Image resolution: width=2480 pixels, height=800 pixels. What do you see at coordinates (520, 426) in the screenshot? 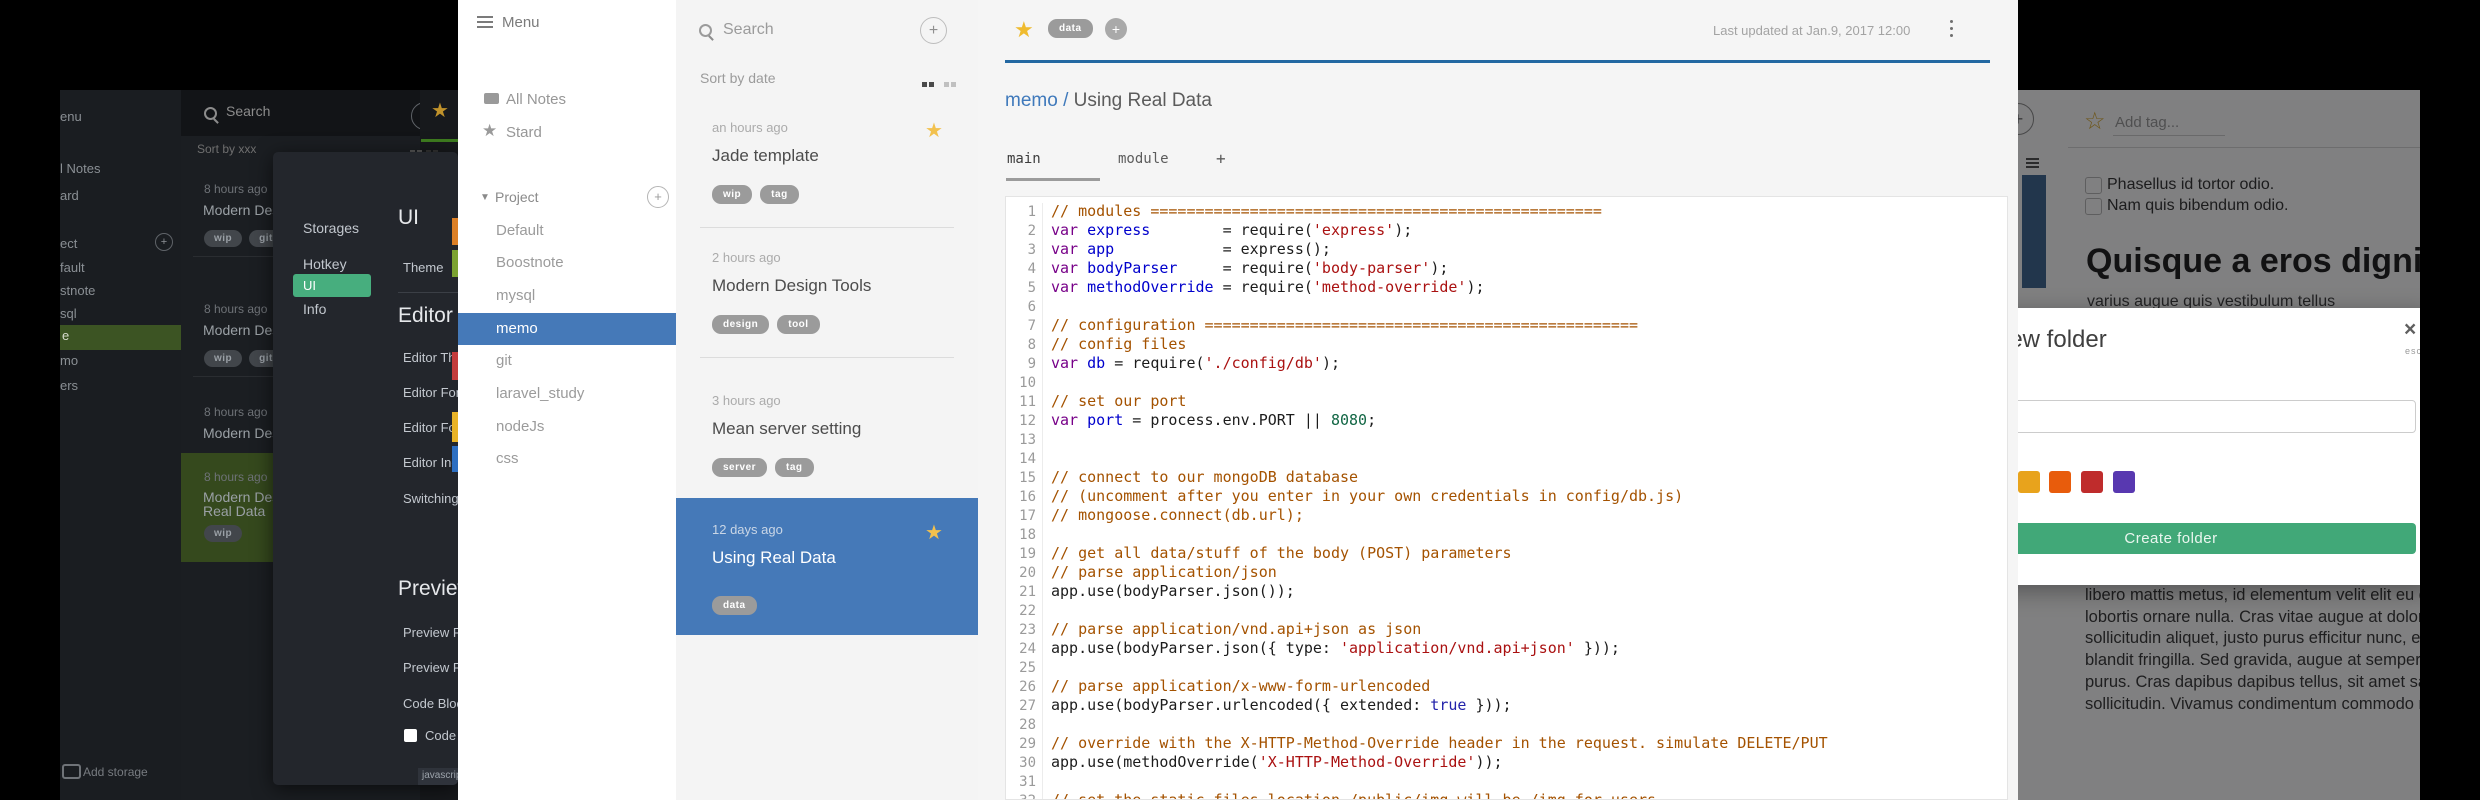
I see `sidebar-folder: nodeJs` at bounding box center [520, 426].